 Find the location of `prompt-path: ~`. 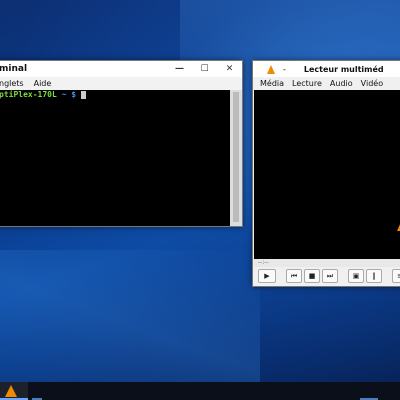

prompt-path: ~ is located at coordinates (64, 94).